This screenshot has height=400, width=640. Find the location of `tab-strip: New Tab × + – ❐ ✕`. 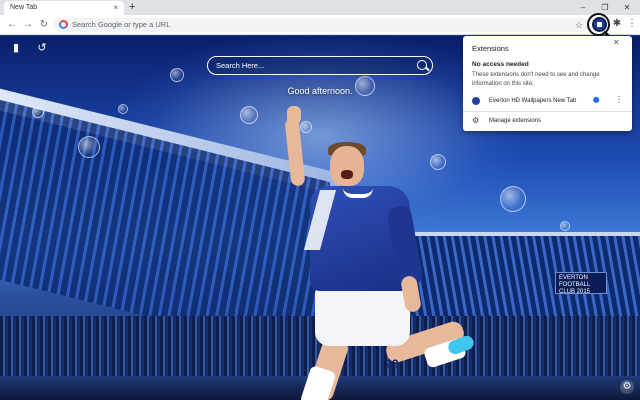

tab-strip: New Tab × + – ❐ ✕ is located at coordinates (320, 7).